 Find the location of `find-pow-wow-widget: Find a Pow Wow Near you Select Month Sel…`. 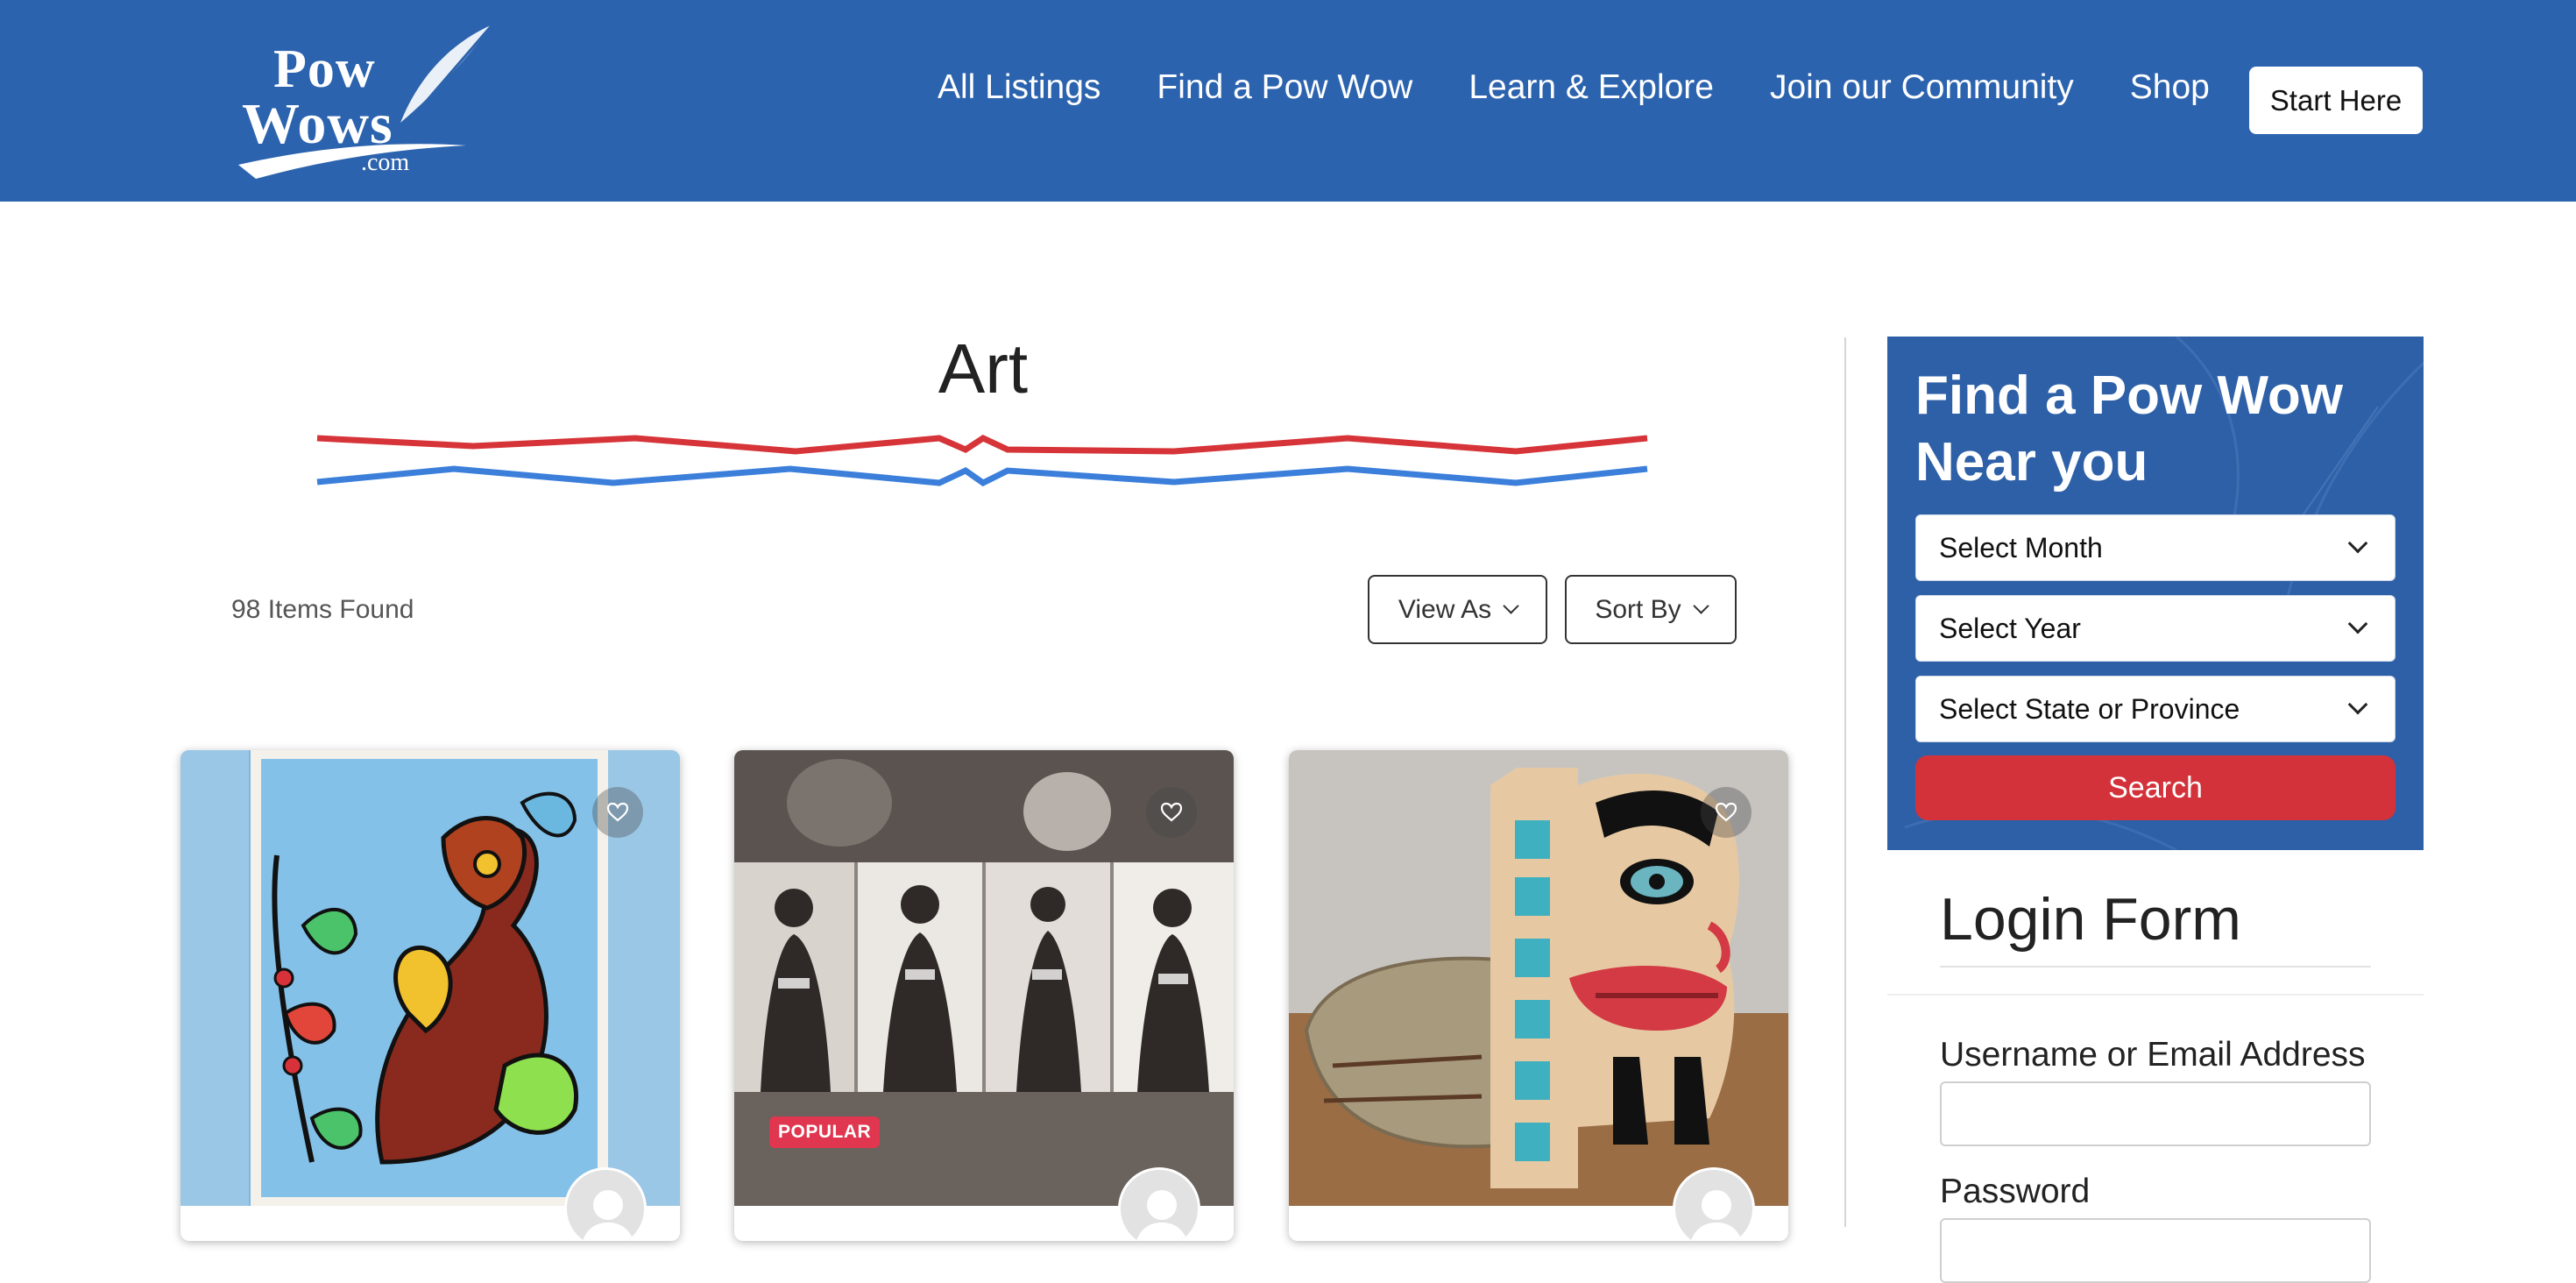

find-pow-wow-widget: Find a Pow Wow Near you Select Month Sel… is located at coordinates (2155, 593).